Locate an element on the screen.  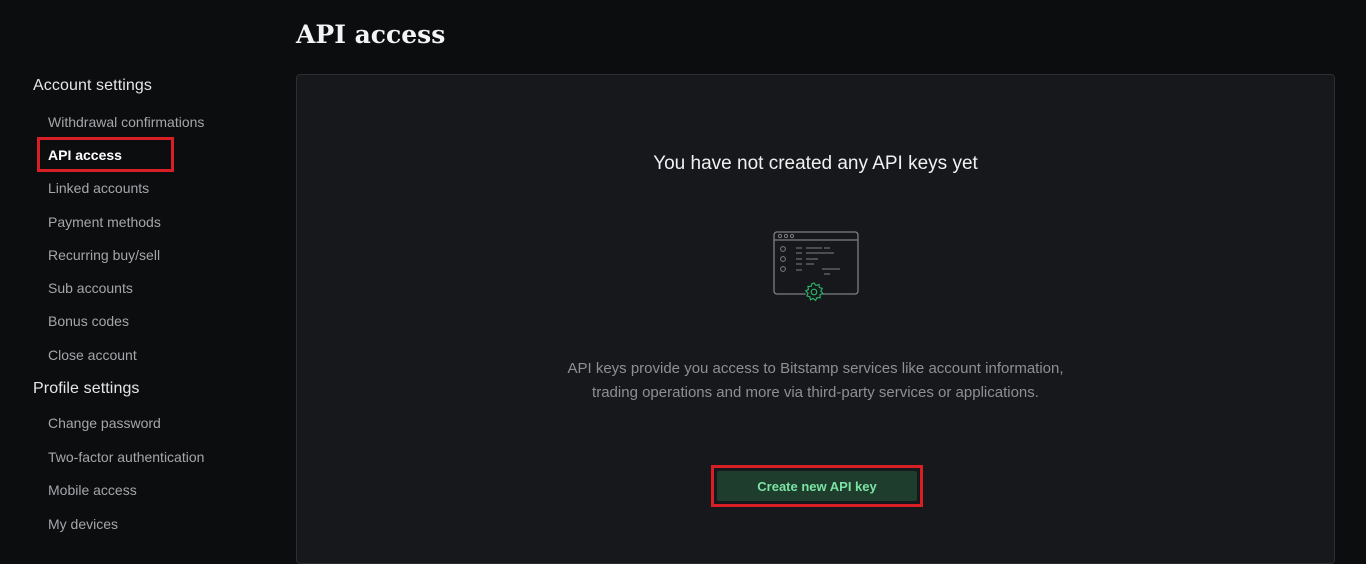
highlight-create-api-key: Create new API key is located at coordinates (817, 486).